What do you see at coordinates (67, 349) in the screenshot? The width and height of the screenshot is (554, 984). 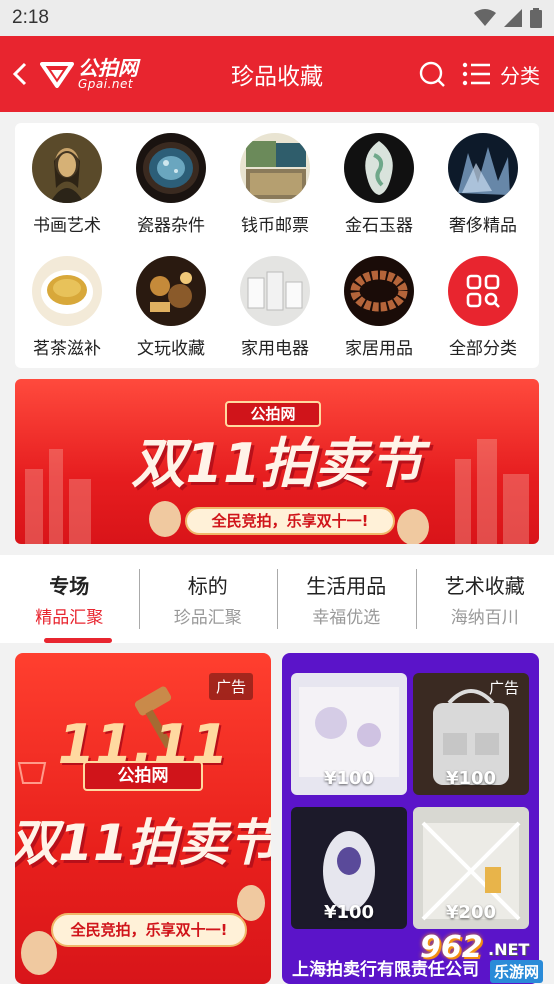 I see `category-label: 茗茶滋补` at bounding box center [67, 349].